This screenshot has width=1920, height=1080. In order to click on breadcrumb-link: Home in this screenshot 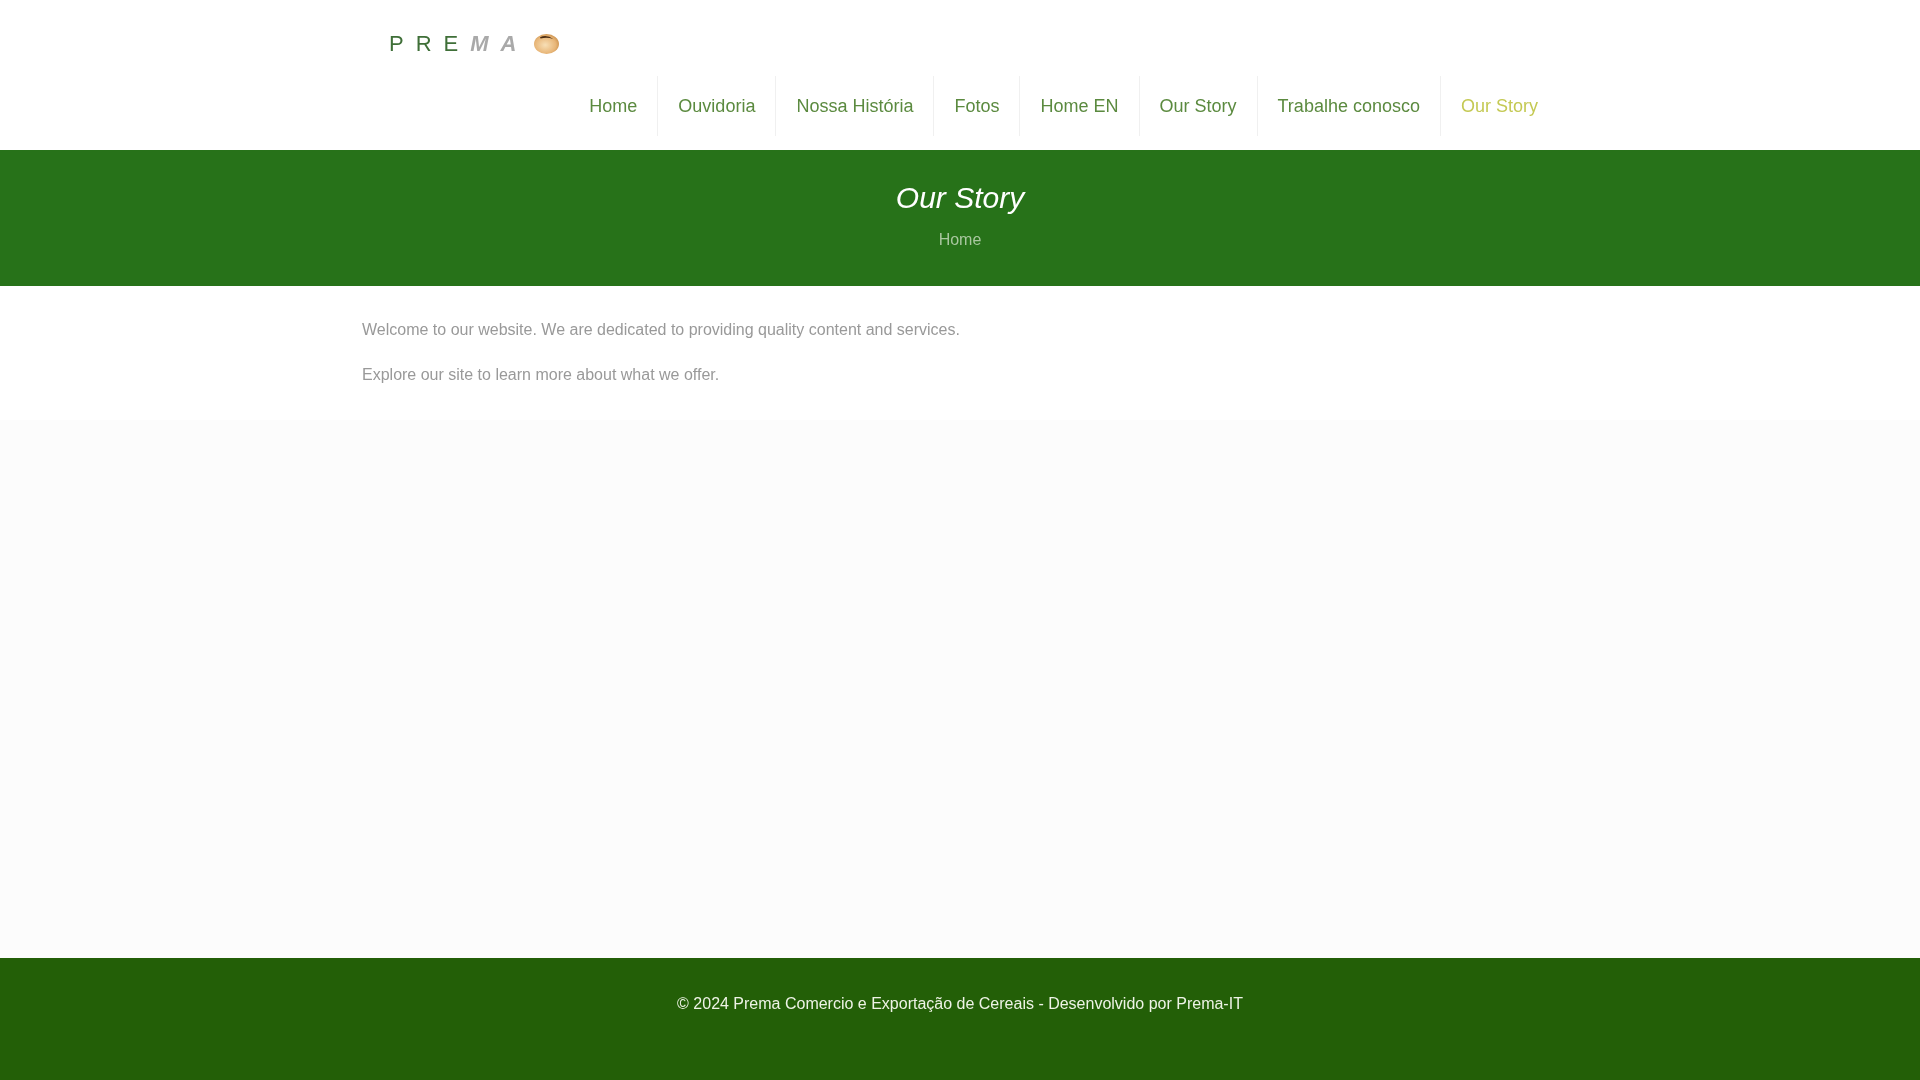, I will do `click(960, 240)`.